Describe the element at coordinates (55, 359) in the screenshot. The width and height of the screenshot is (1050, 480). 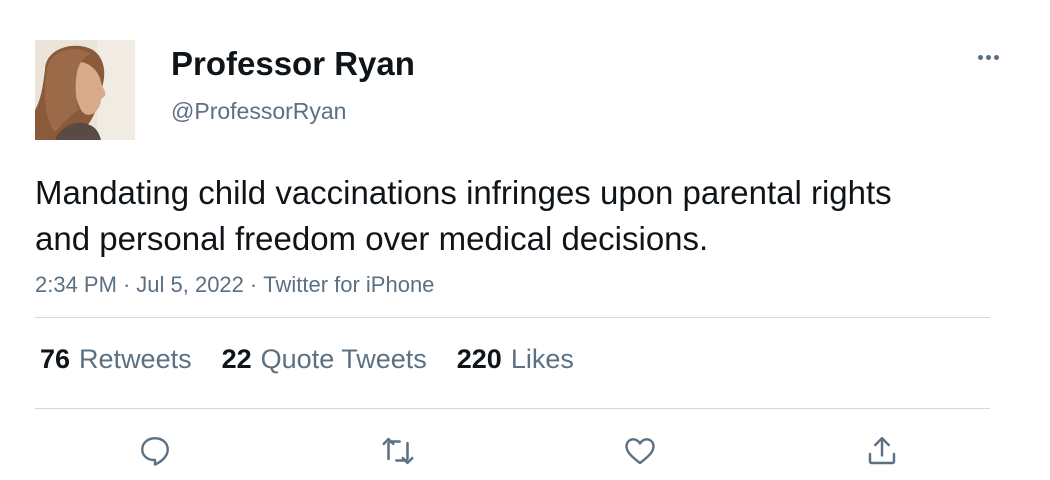
I see `retweets-count: 76` at that location.